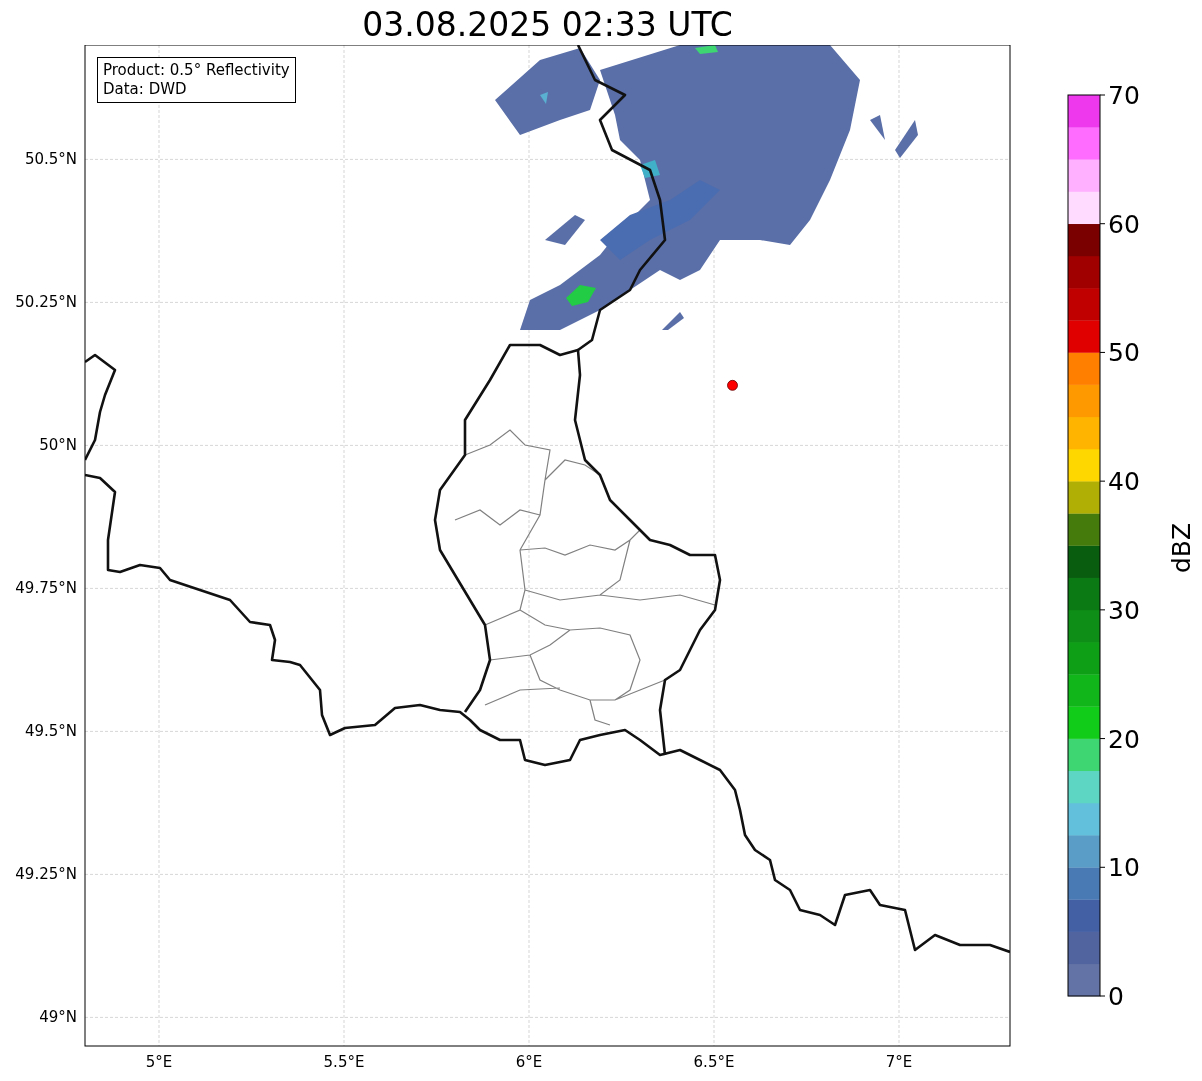 This screenshot has width=1202, height=1081. What do you see at coordinates (46, 588) in the screenshot?
I see `axis-tick-label: 49.75°N` at bounding box center [46, 588].